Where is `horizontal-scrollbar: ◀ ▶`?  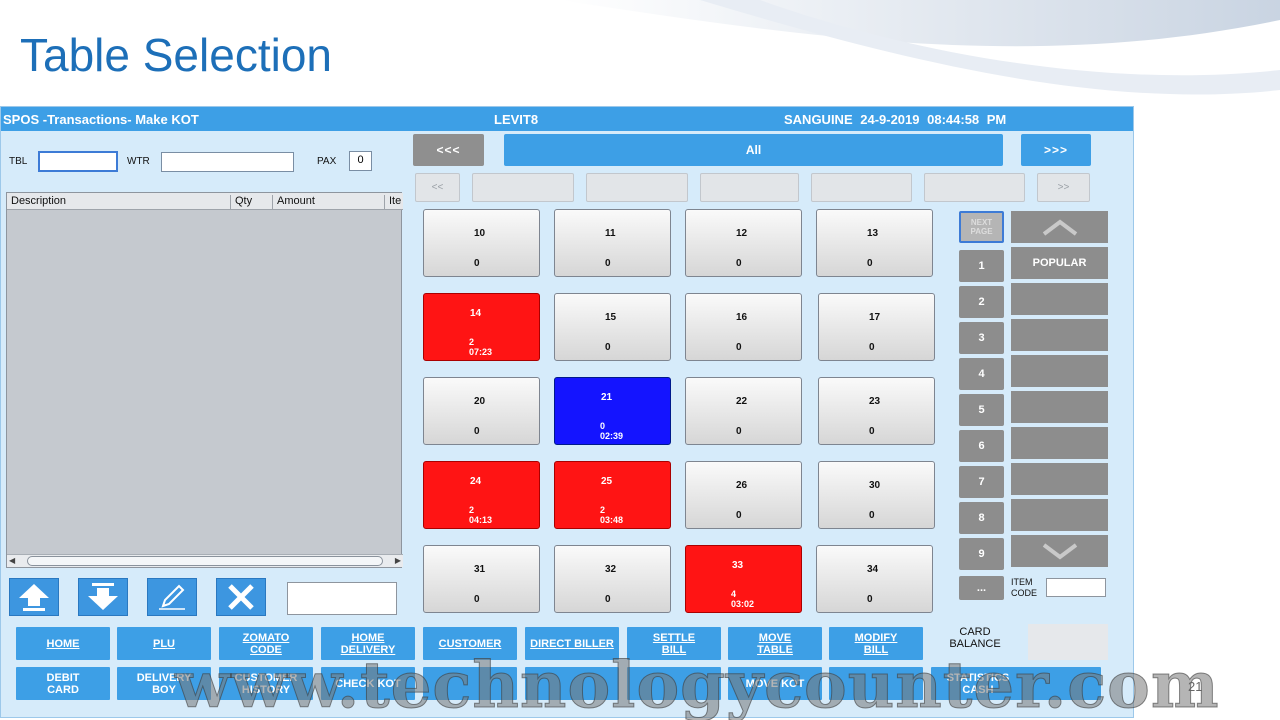
horizontal-scrollbar: ◀ ▶ is located at coordinates (205, 560).